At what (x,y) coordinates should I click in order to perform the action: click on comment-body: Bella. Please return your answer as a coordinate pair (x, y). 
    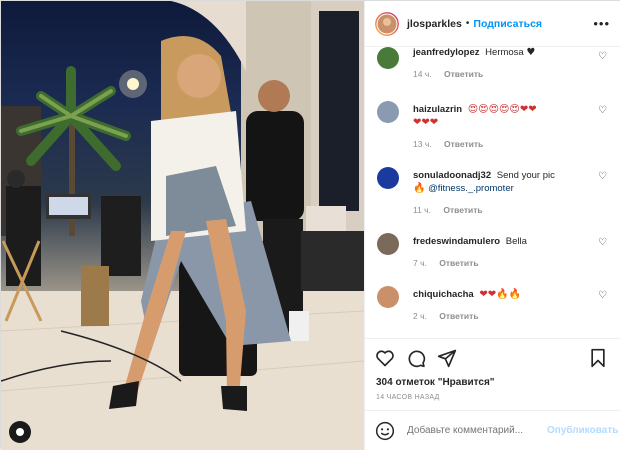
    Looking at the image, I should click on (516, 241).